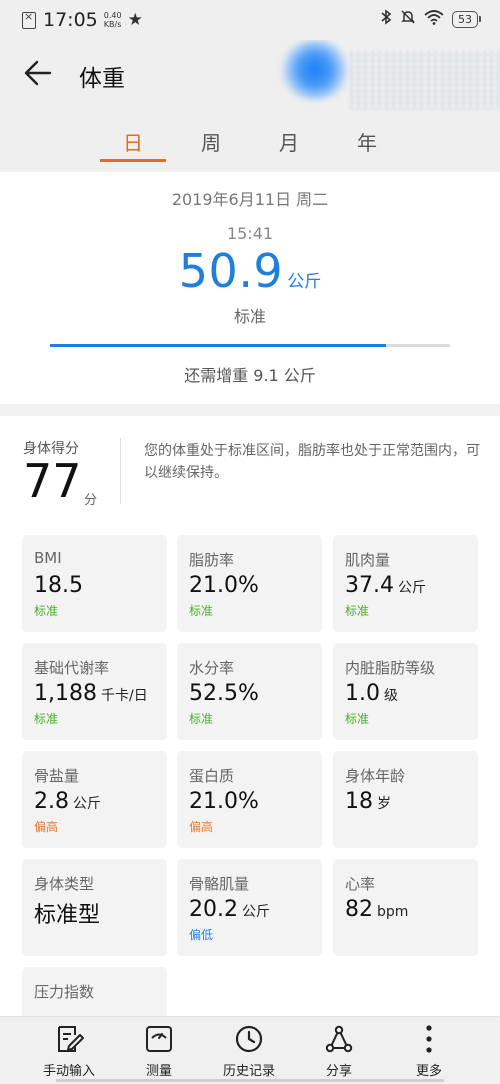  What do you see at coordinates (429, 1039) in the screenshot?
I see `more-icon` at bounding box center [429, 1039].